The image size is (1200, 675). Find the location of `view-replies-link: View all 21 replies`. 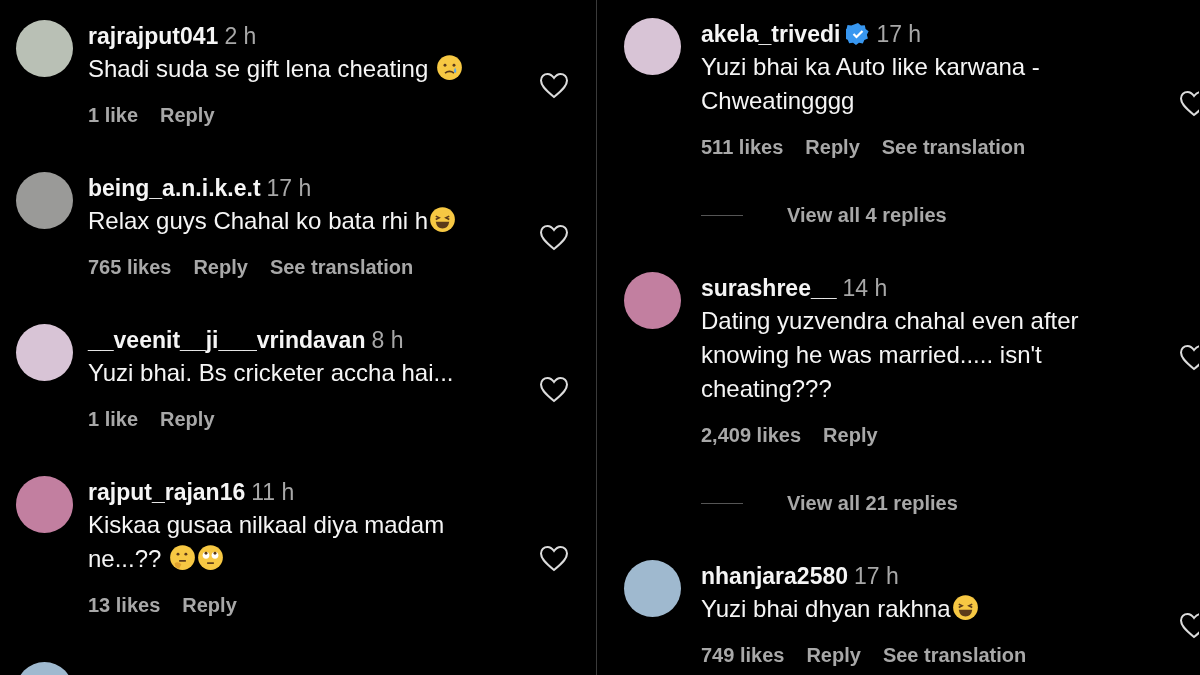

view-replies-link: View all 21 replies is located at coordinates (872, 503).